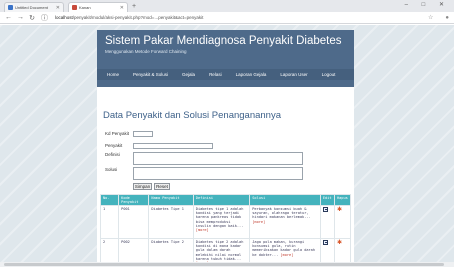 This screenshot has height=267, width=454. Describe the element at coordinates (173, 146) in the screenshot. I see `penyakit-input` at that location.